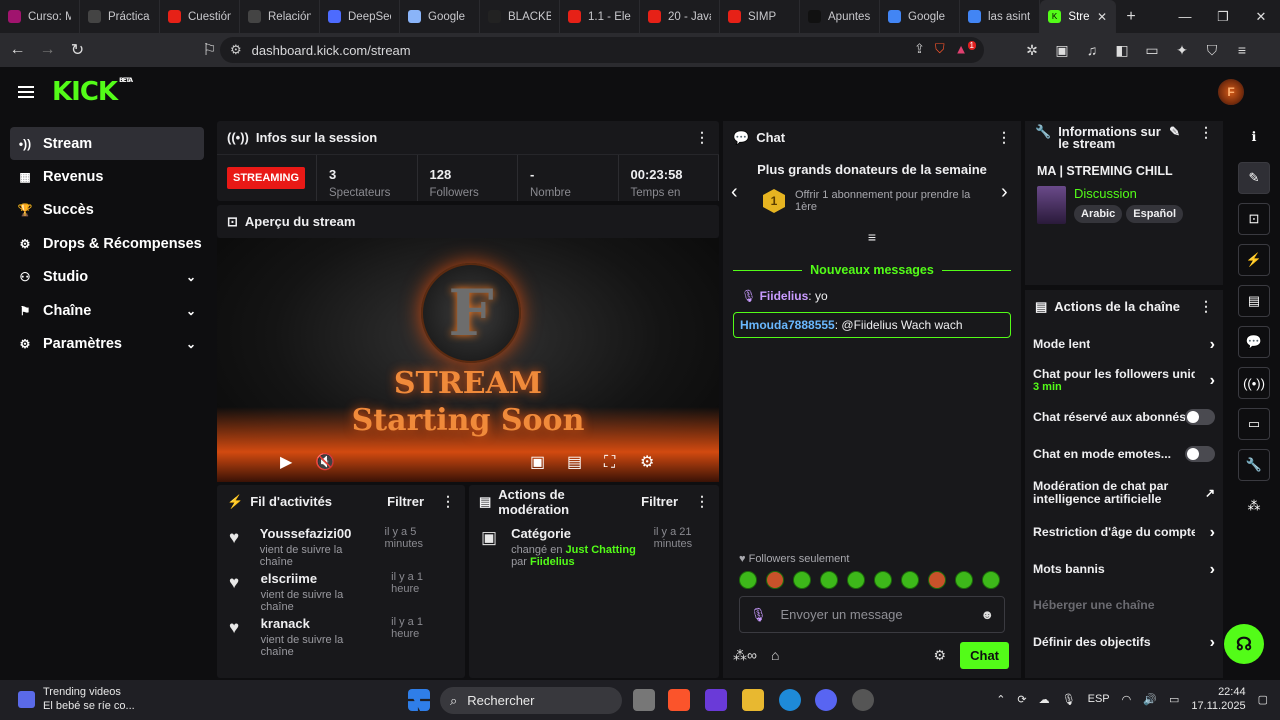  What do you see at coordinates (940, 655) in the screenshot?
I see `chat-settings-icon: ⚙` at bounding box center [940, 655].